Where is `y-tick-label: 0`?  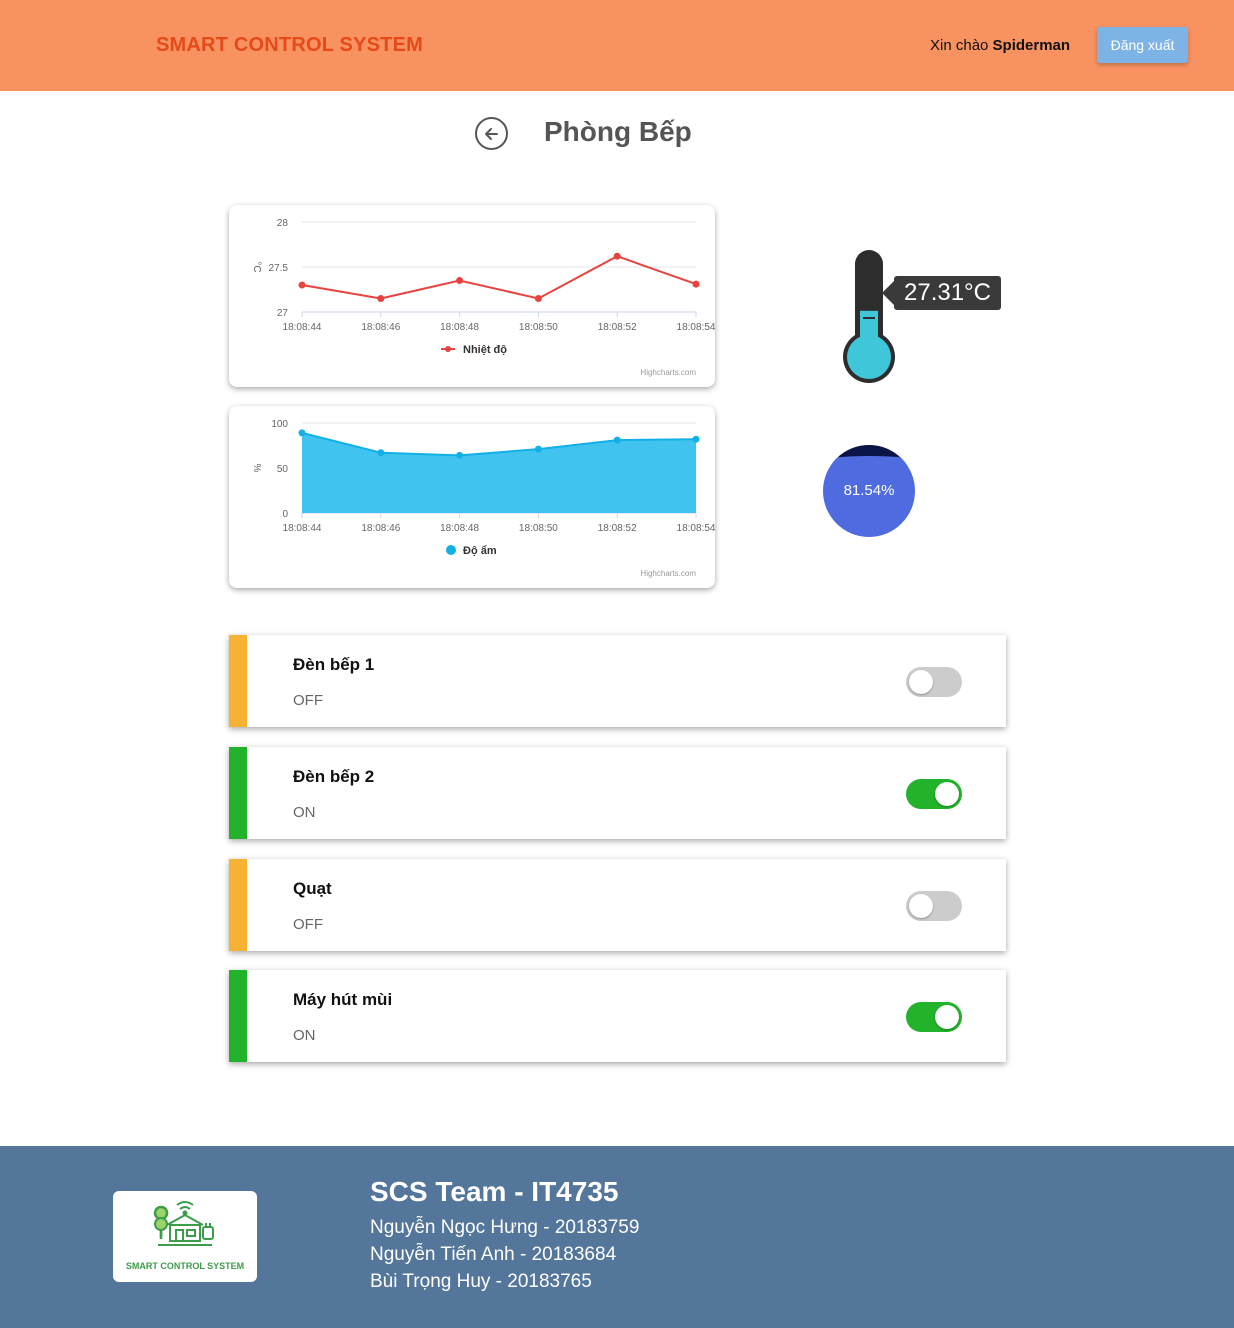 y-tick-label: 0 is located at coordinates (285, 514).